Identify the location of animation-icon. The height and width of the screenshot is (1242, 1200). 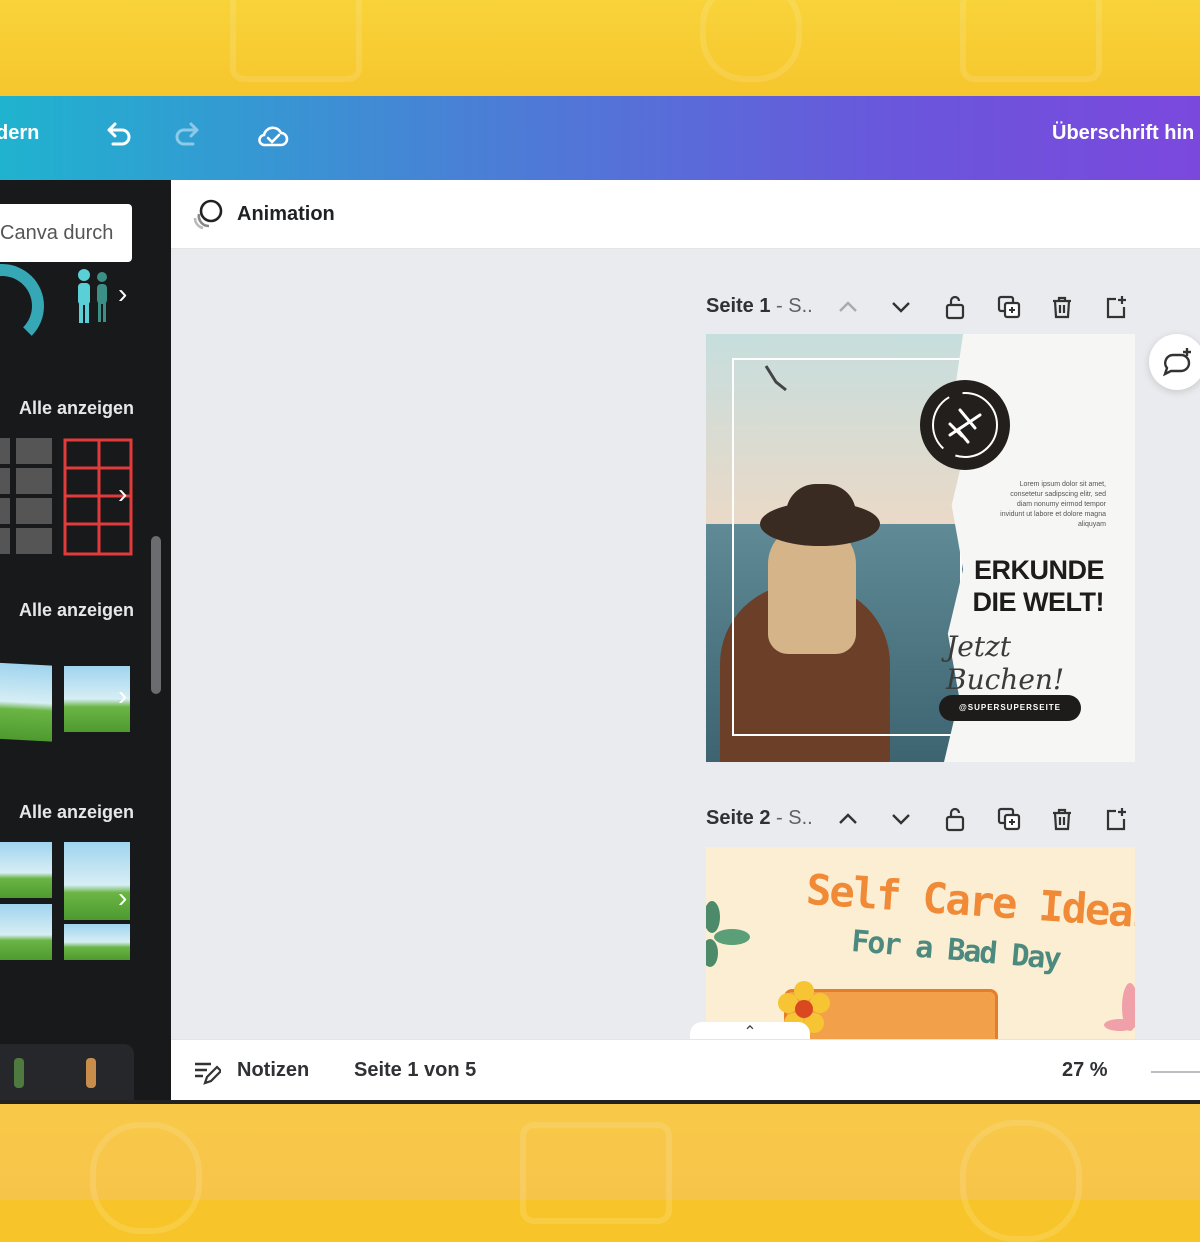
(208, 215).